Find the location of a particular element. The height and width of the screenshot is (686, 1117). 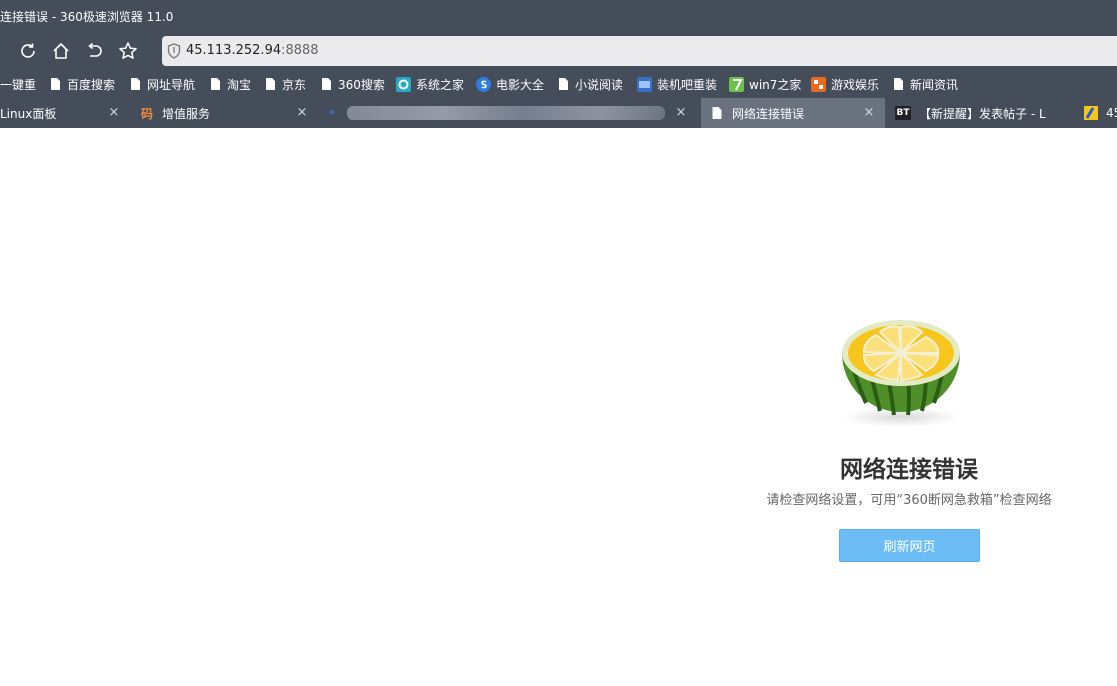

bookmark-label: 游戏娱乐 is located at coordinates (855, 84).